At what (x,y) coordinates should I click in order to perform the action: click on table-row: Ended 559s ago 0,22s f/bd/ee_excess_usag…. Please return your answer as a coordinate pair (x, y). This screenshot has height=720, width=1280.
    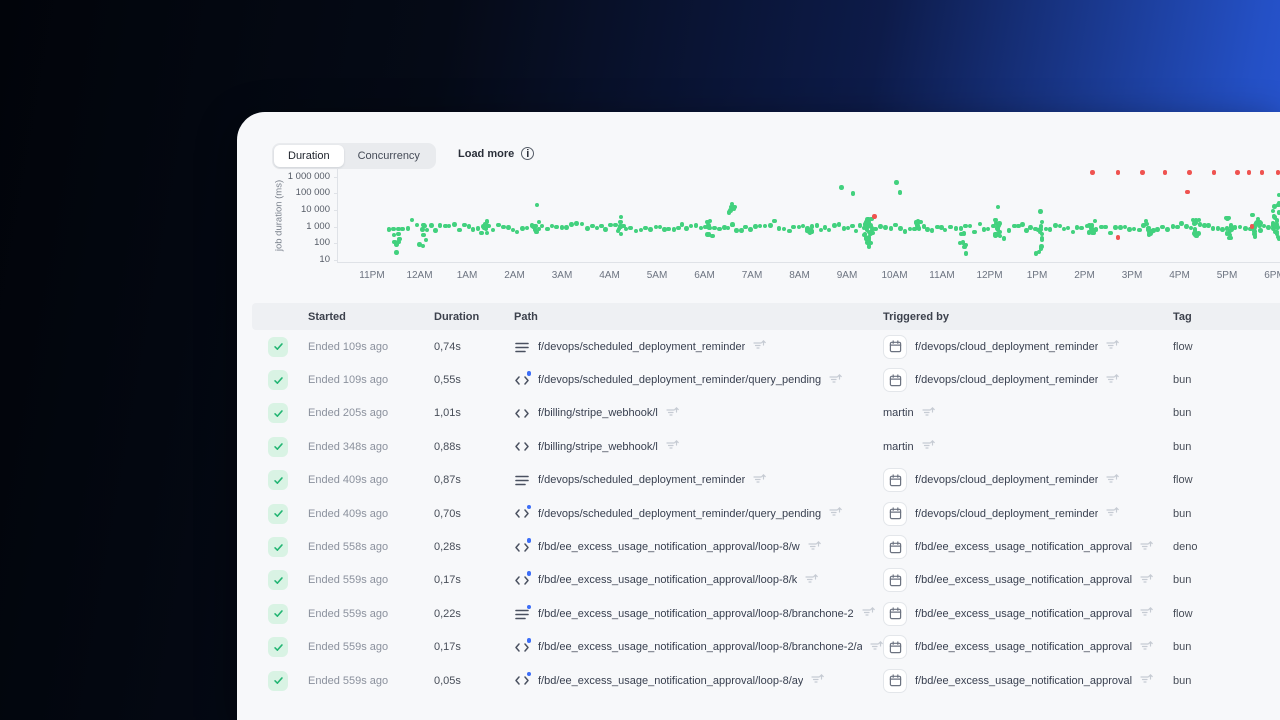
    Looking at the image, I should click on (766, 613).